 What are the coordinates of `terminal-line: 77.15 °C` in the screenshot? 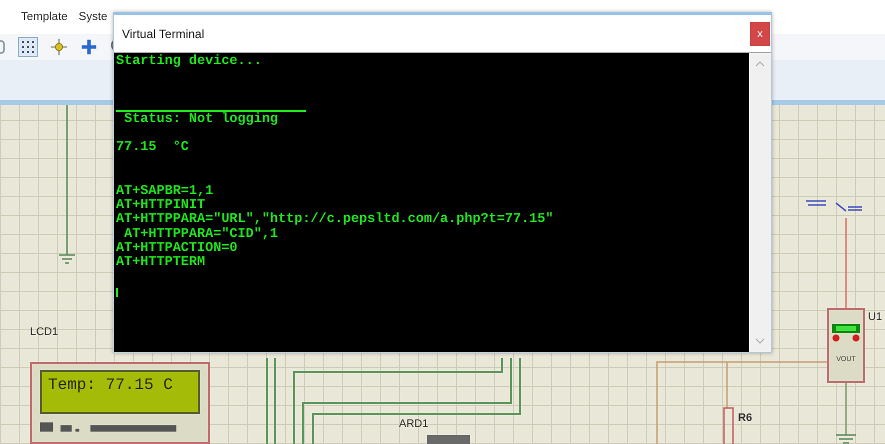 It's located at (153, 148).